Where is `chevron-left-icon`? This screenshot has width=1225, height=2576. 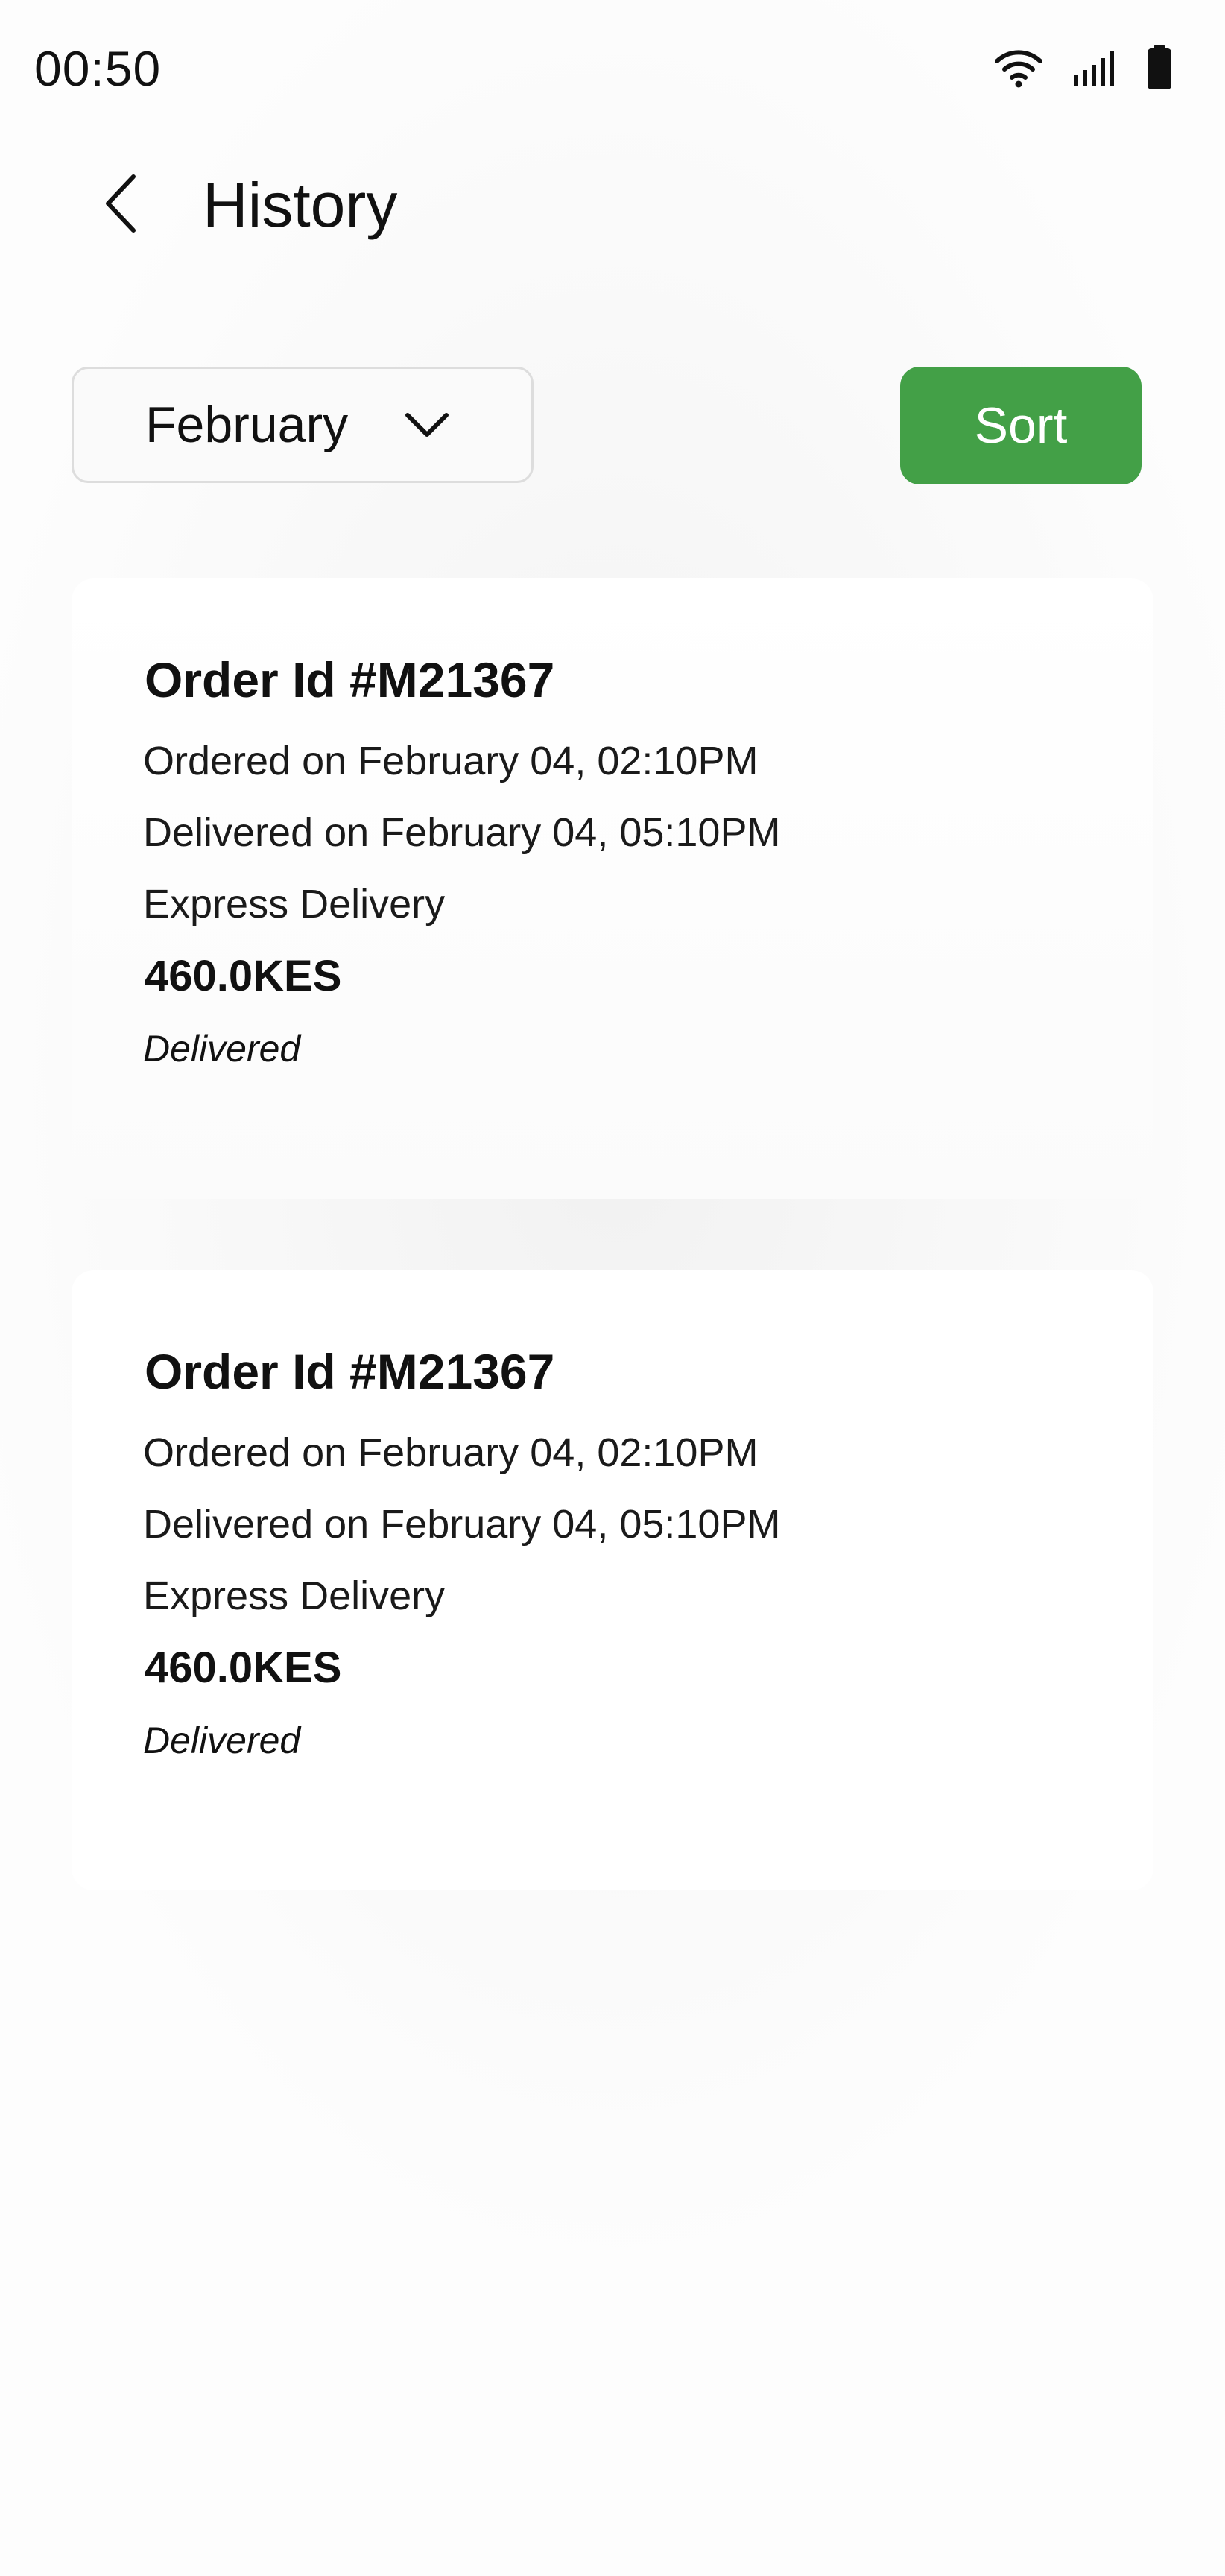 chevron-left-icon is located at coordinates (122, 206).